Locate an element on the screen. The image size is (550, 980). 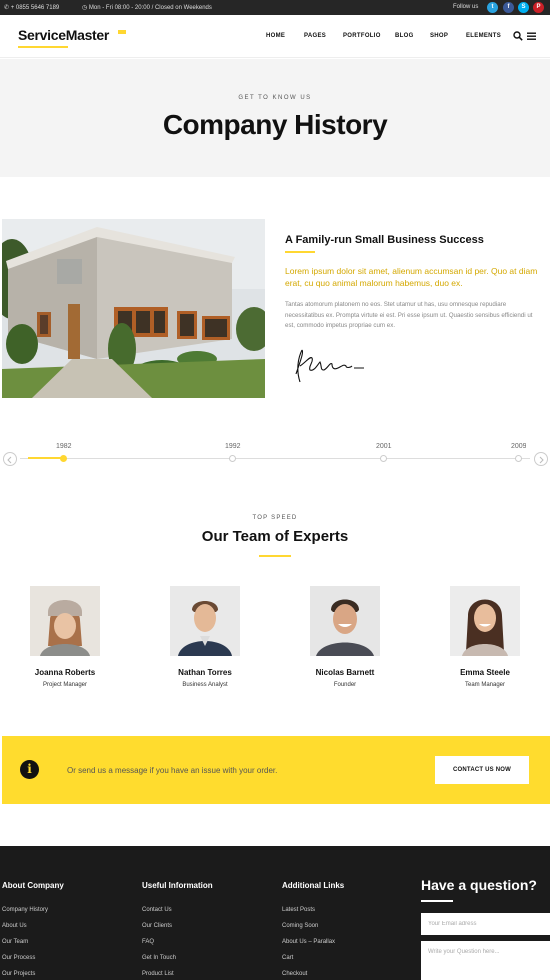
about-title: A Family-run Small Business Success is located at coordinates (384, 240).